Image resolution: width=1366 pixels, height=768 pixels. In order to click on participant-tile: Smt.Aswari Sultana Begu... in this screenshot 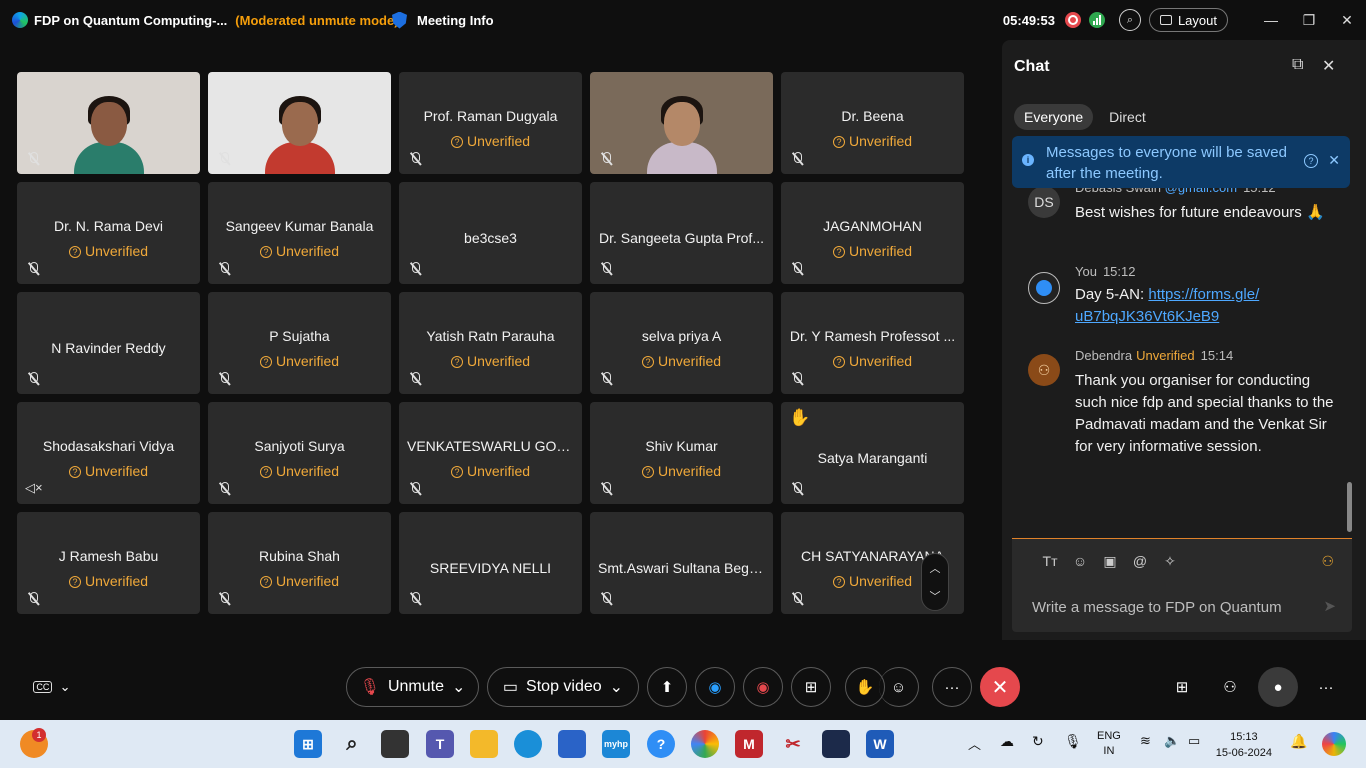, I will do `click(681, 563)`.